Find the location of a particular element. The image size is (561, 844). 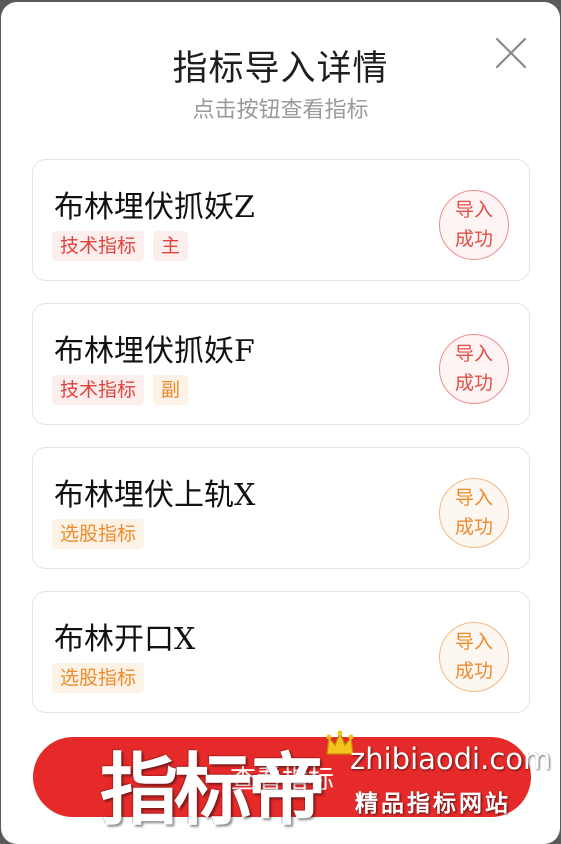

indicator-card: 布林埋伏上轨X 选股指标 导入 成功 is located at coordinates (281, 508).